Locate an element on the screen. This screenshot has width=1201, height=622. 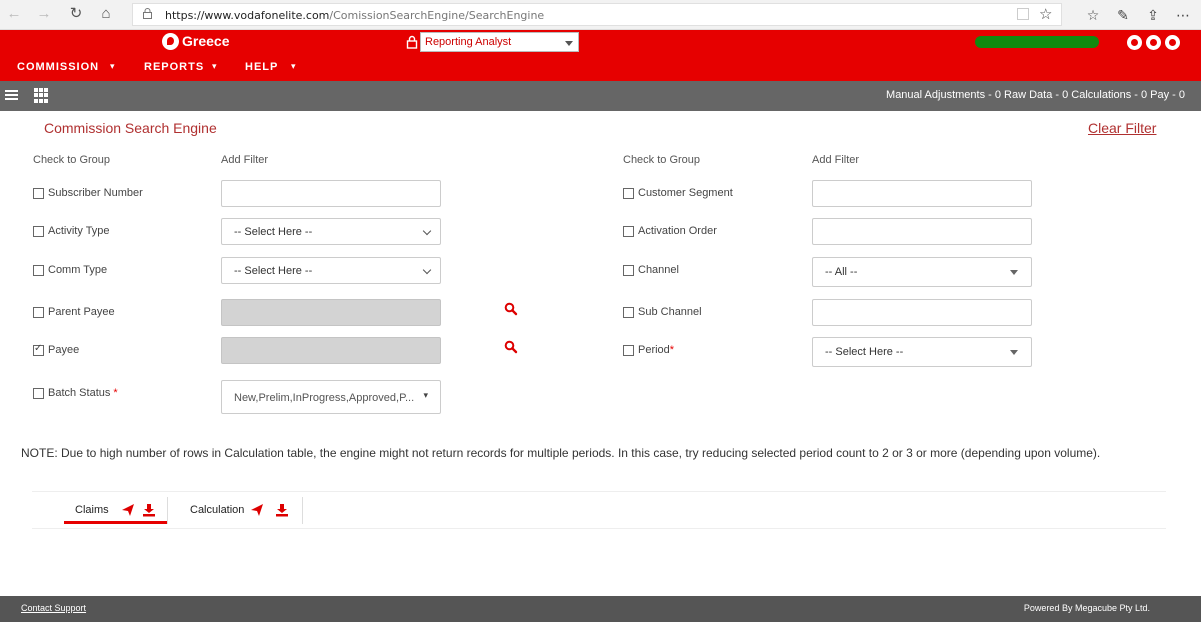
home-icon: ⌂ is located at coordinates (106, 14).